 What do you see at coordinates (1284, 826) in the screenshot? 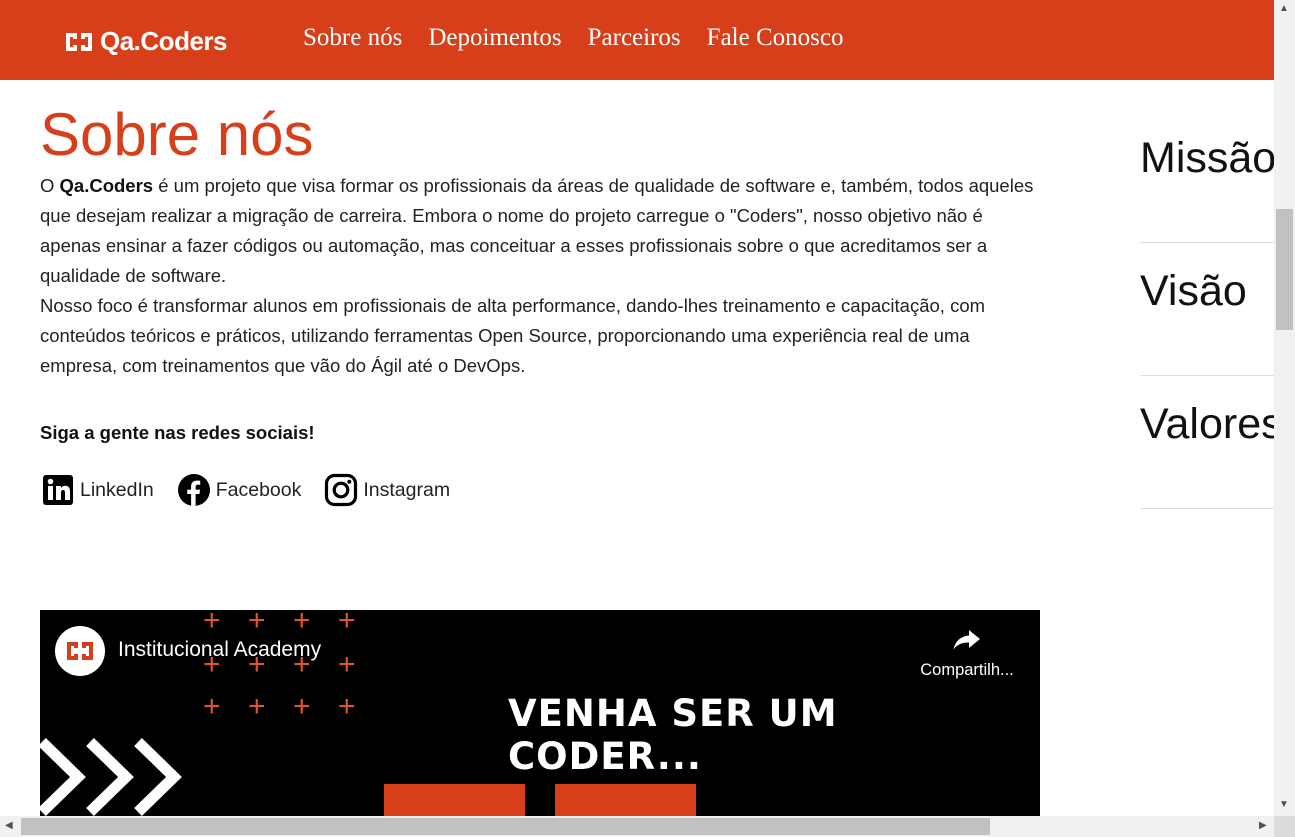
I see `scrollbar-corner` at bounding box center [1284, 826].